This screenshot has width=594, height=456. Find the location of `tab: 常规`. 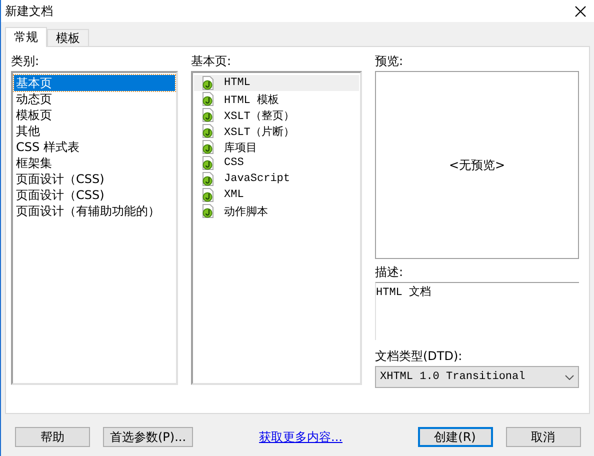

tab: 常规 is located at coordinates (26, 37).